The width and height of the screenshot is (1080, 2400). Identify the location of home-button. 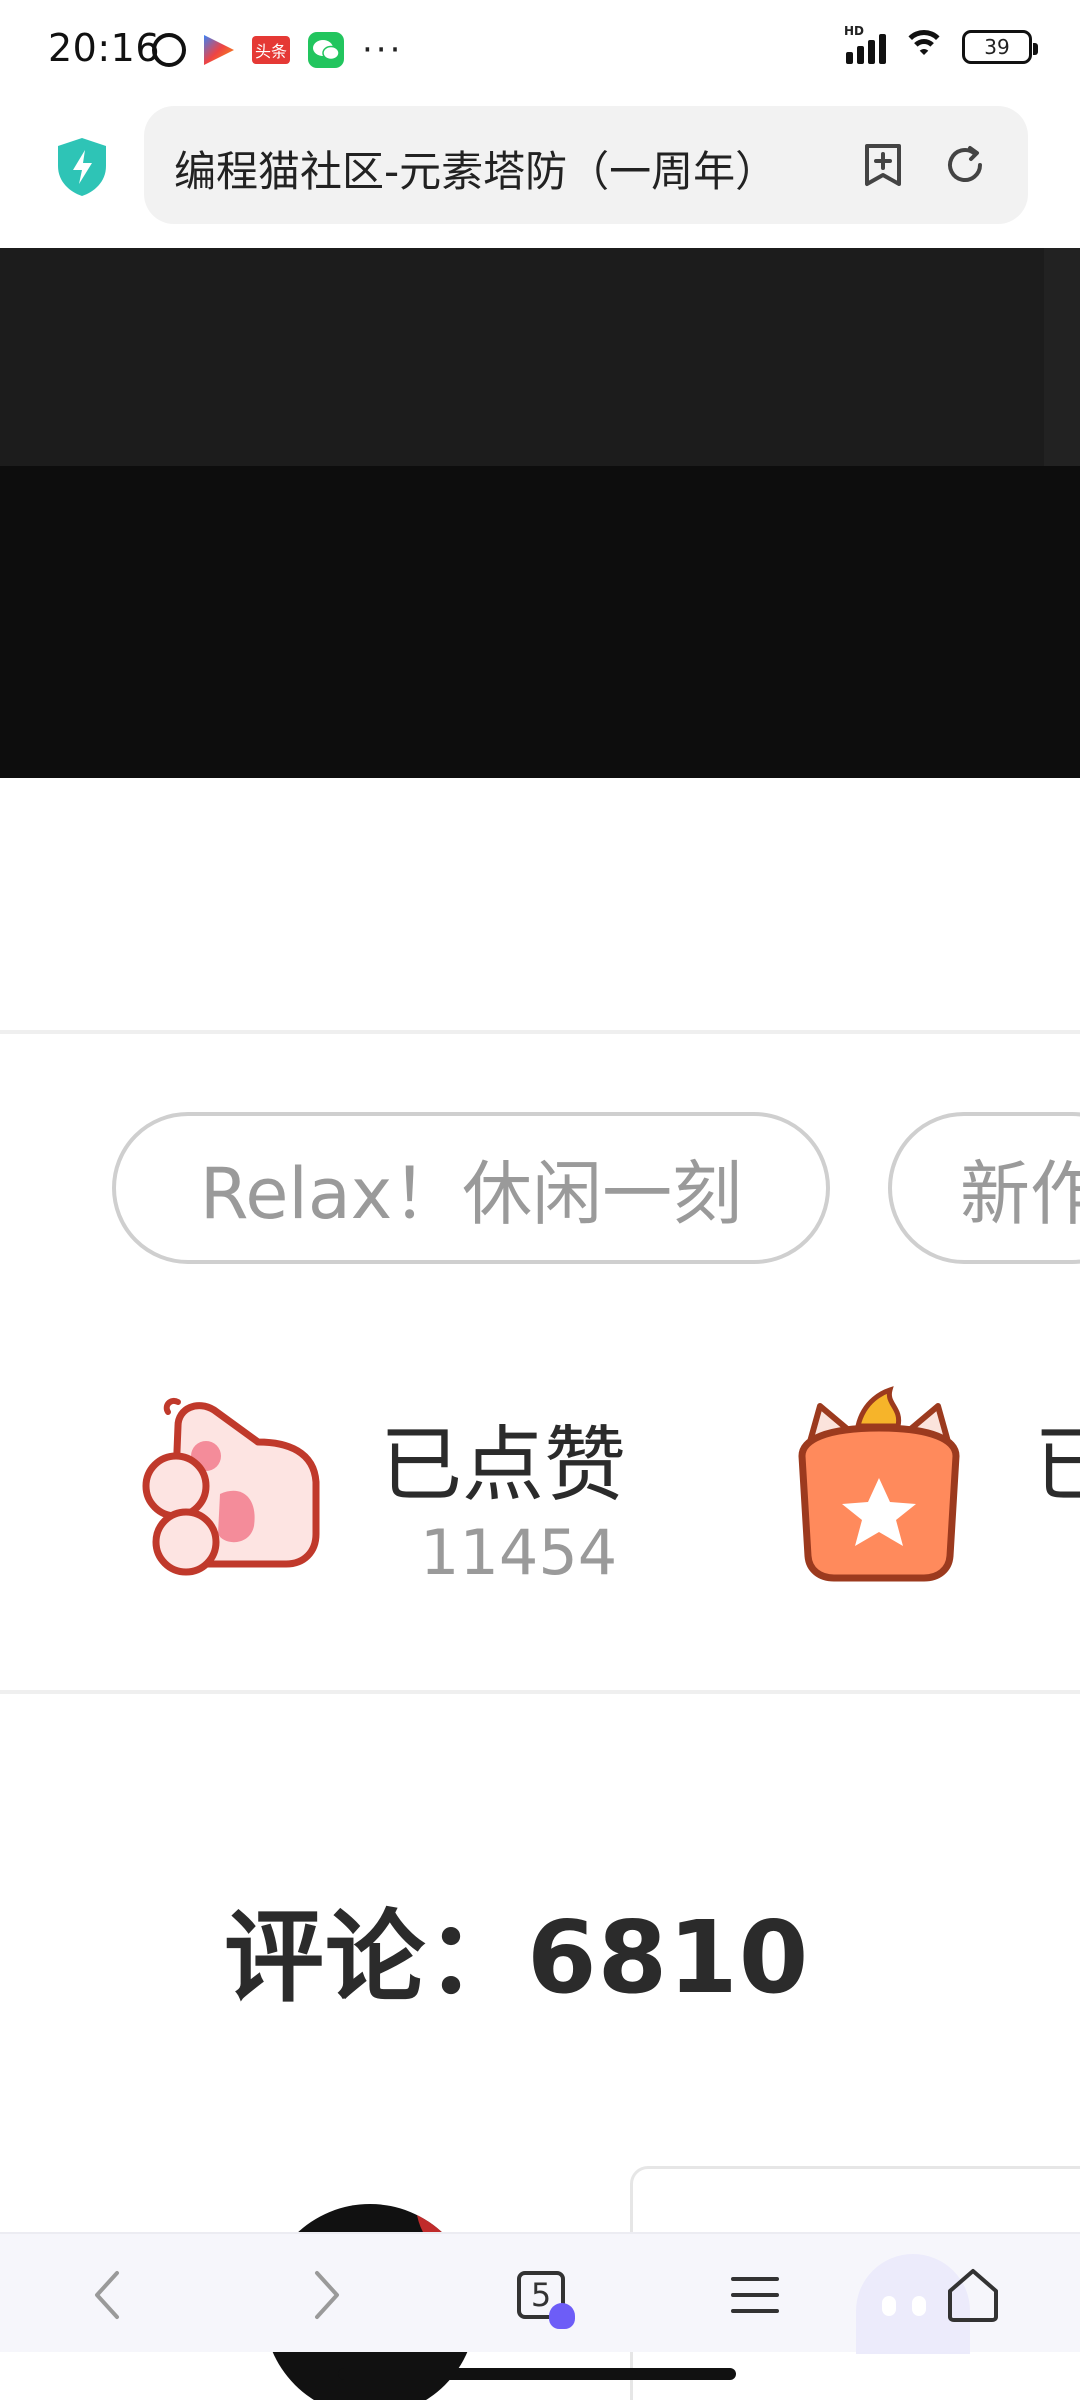
(973, 2295).